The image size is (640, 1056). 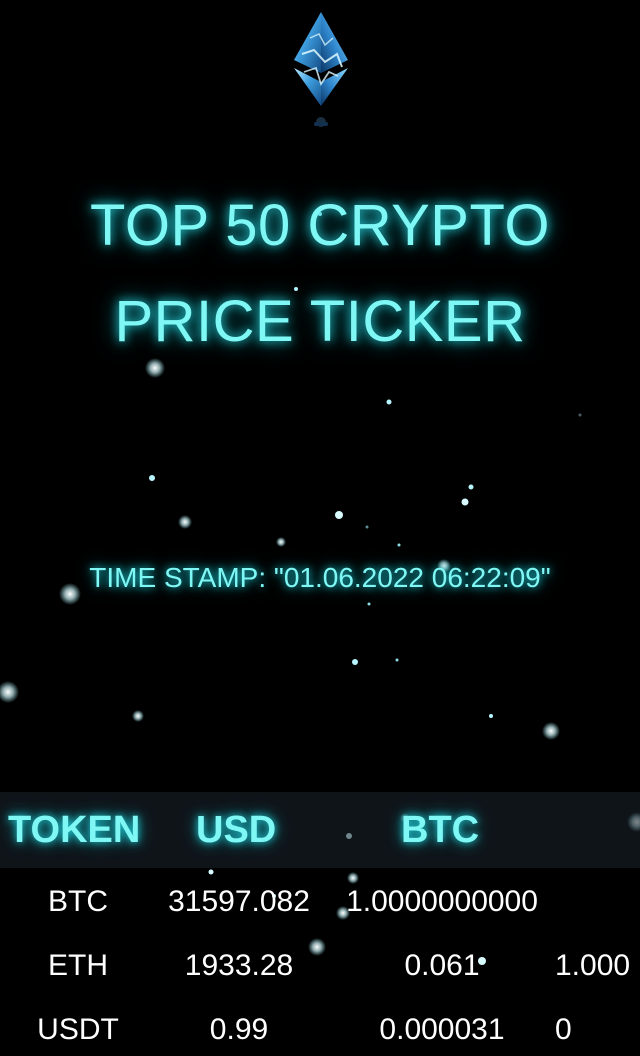 I want to click on table-row: USDT 0.99 0.000031 0, so click(x=320, y=1027).